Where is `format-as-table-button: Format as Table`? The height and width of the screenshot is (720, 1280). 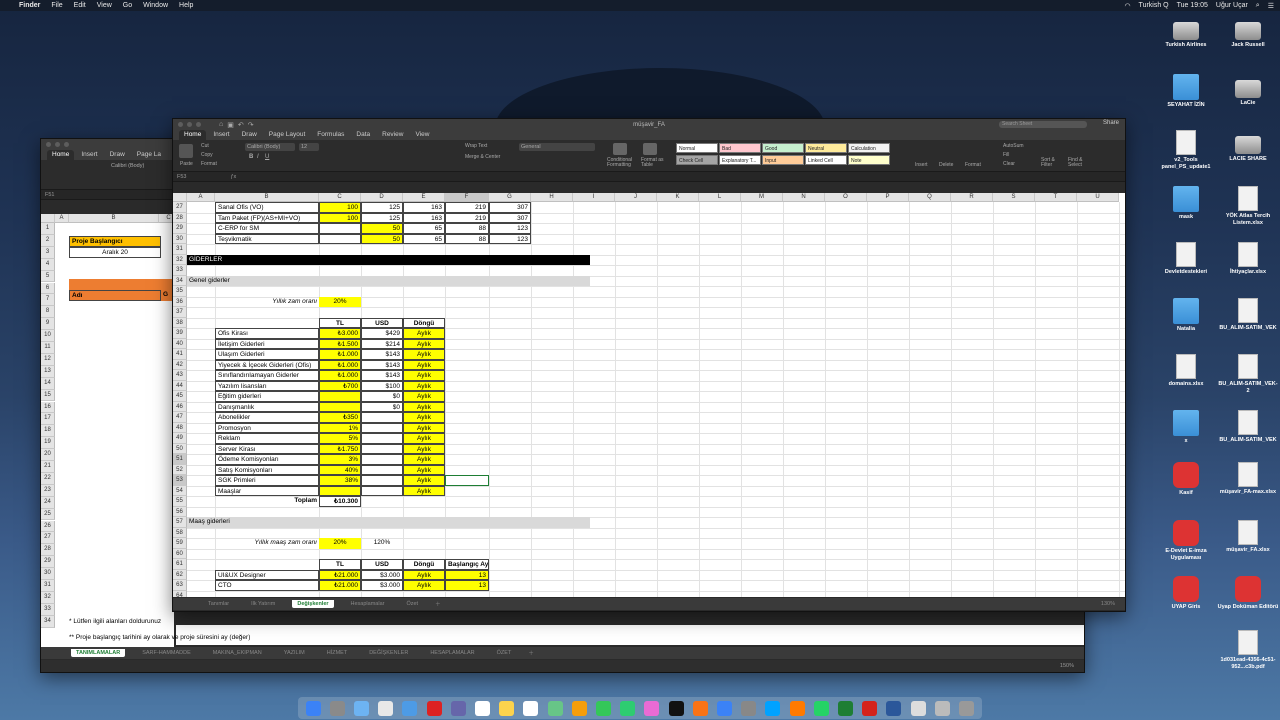 format-as-table-button: Format as Table is located at coordinates (653, 163).